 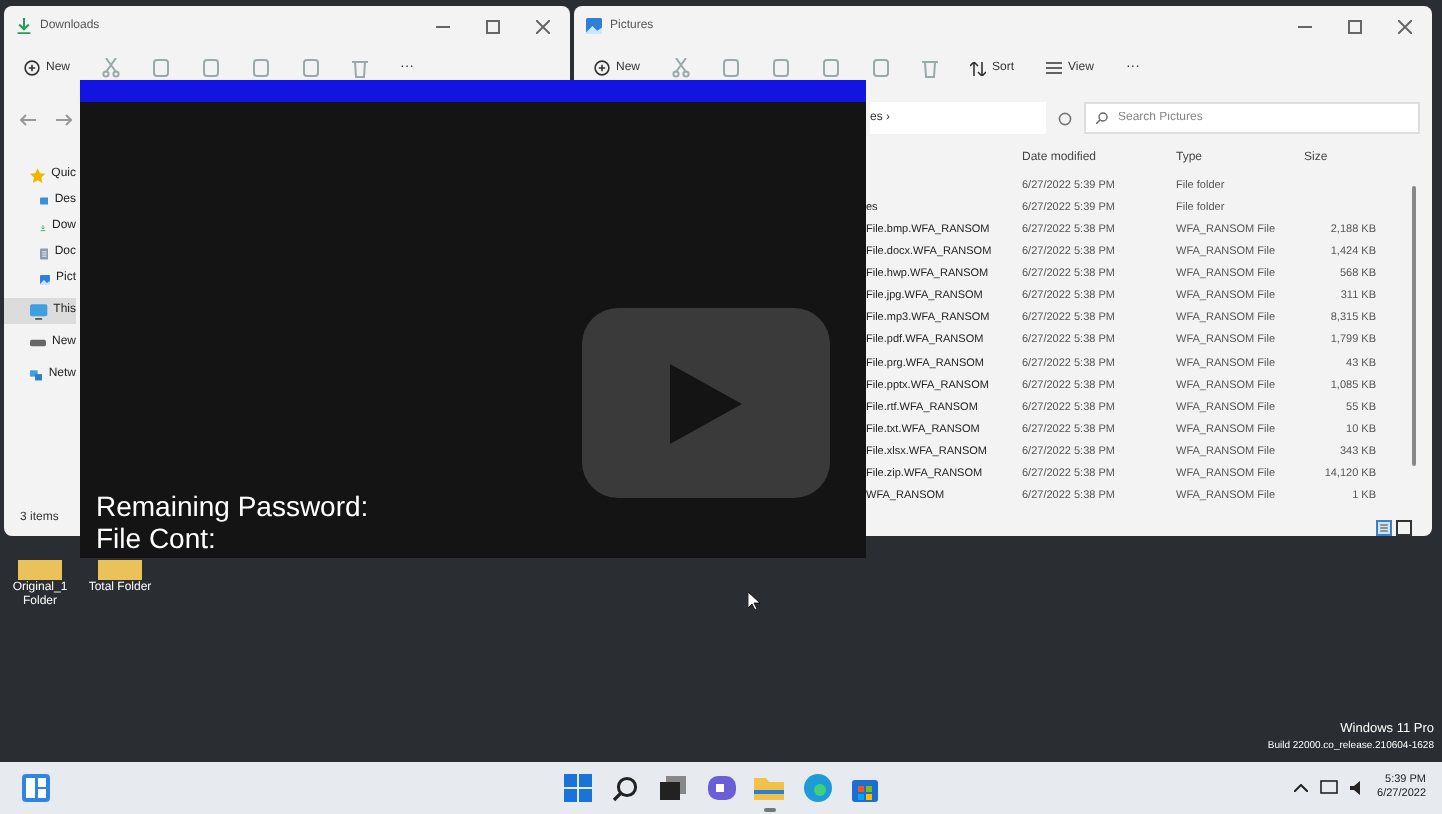 I want to click on video-caption: Remaining Password, so click(x=232, y=506).